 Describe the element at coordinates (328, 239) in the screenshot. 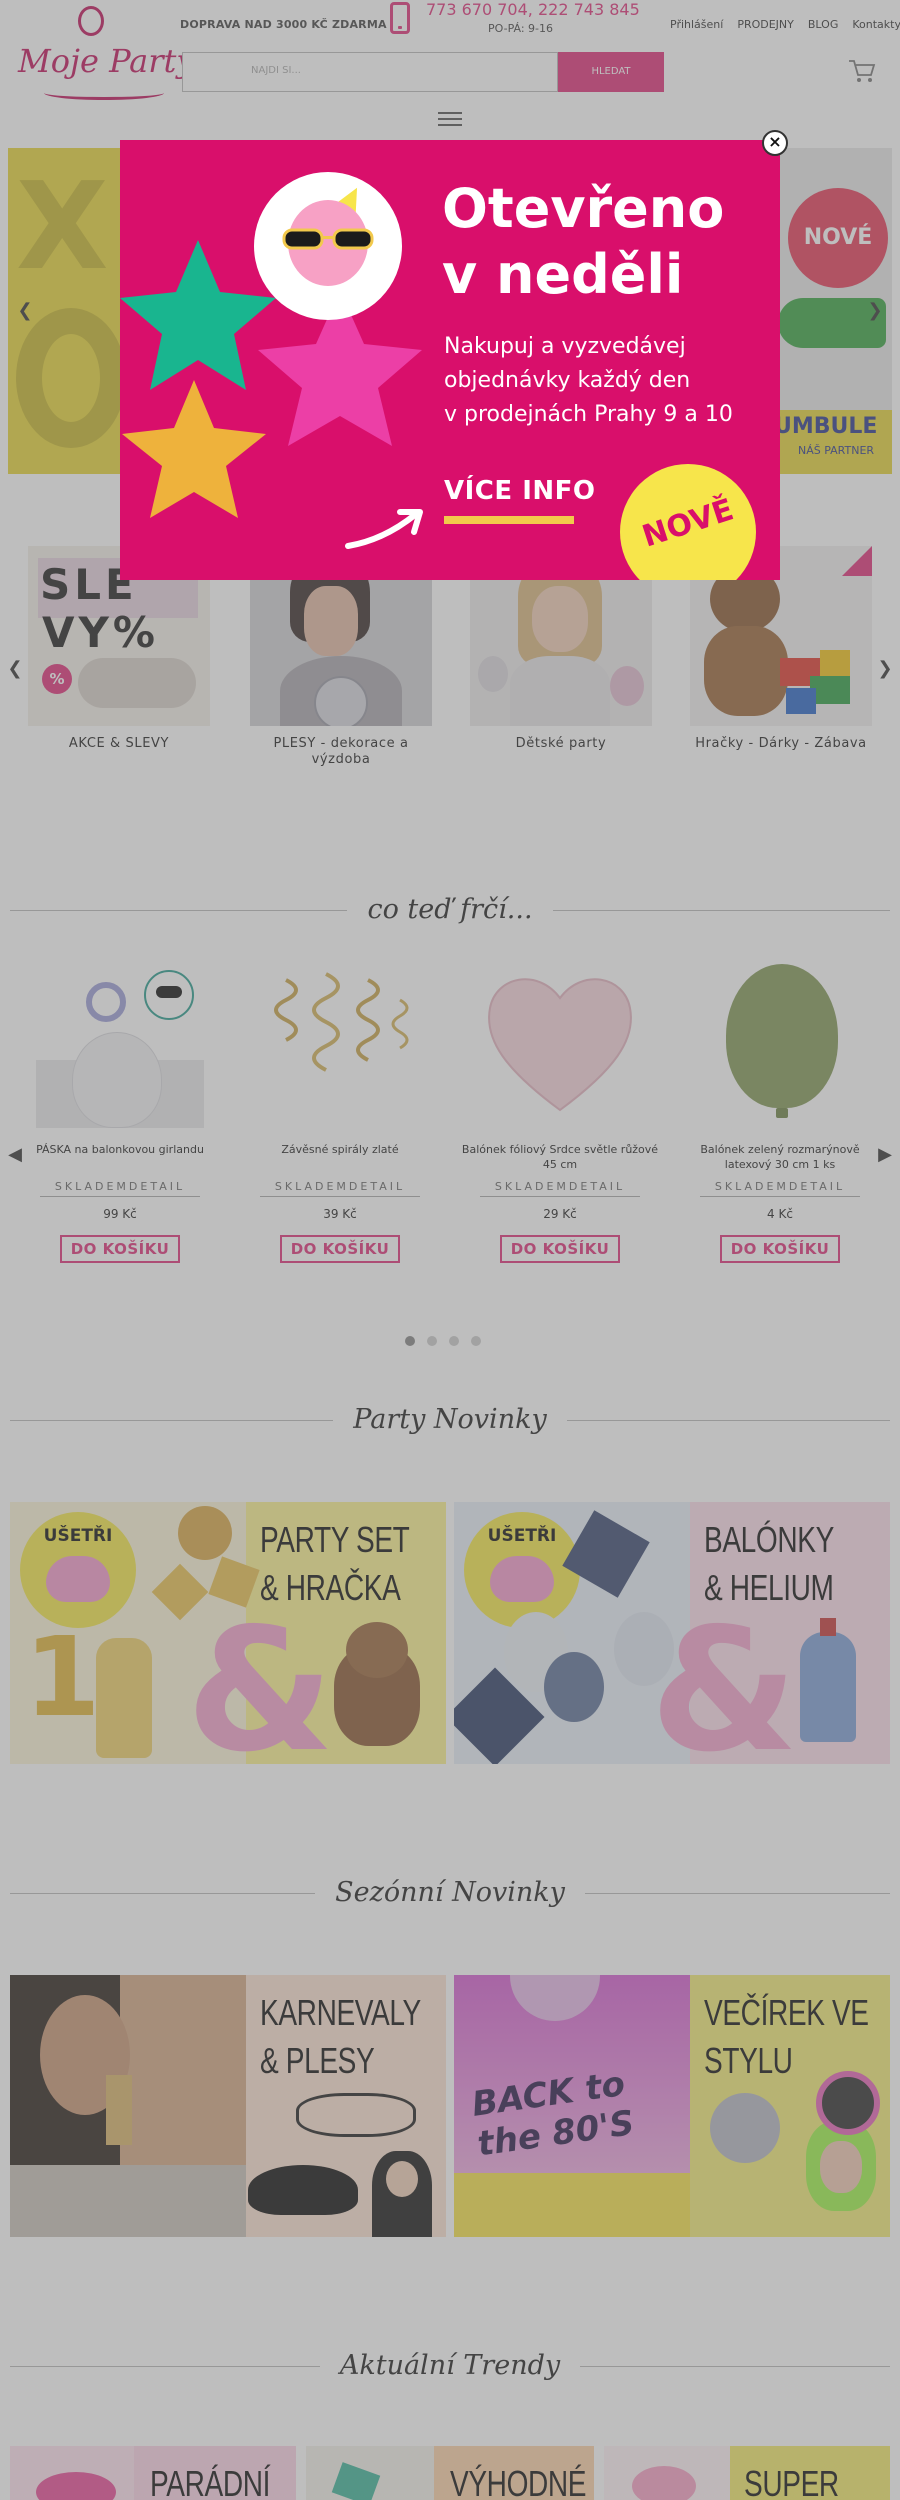

I see `sunglasses-icon` at that location.